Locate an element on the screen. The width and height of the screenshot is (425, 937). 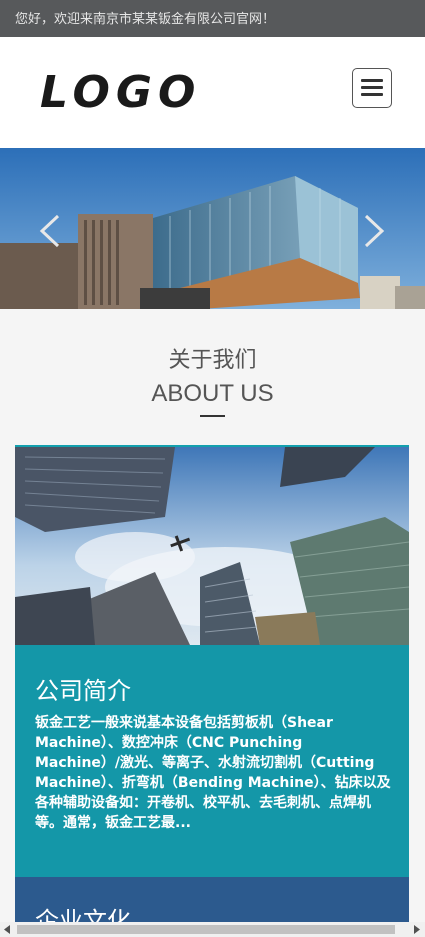
scroll-right-icon is located at coordinates (417, 929).